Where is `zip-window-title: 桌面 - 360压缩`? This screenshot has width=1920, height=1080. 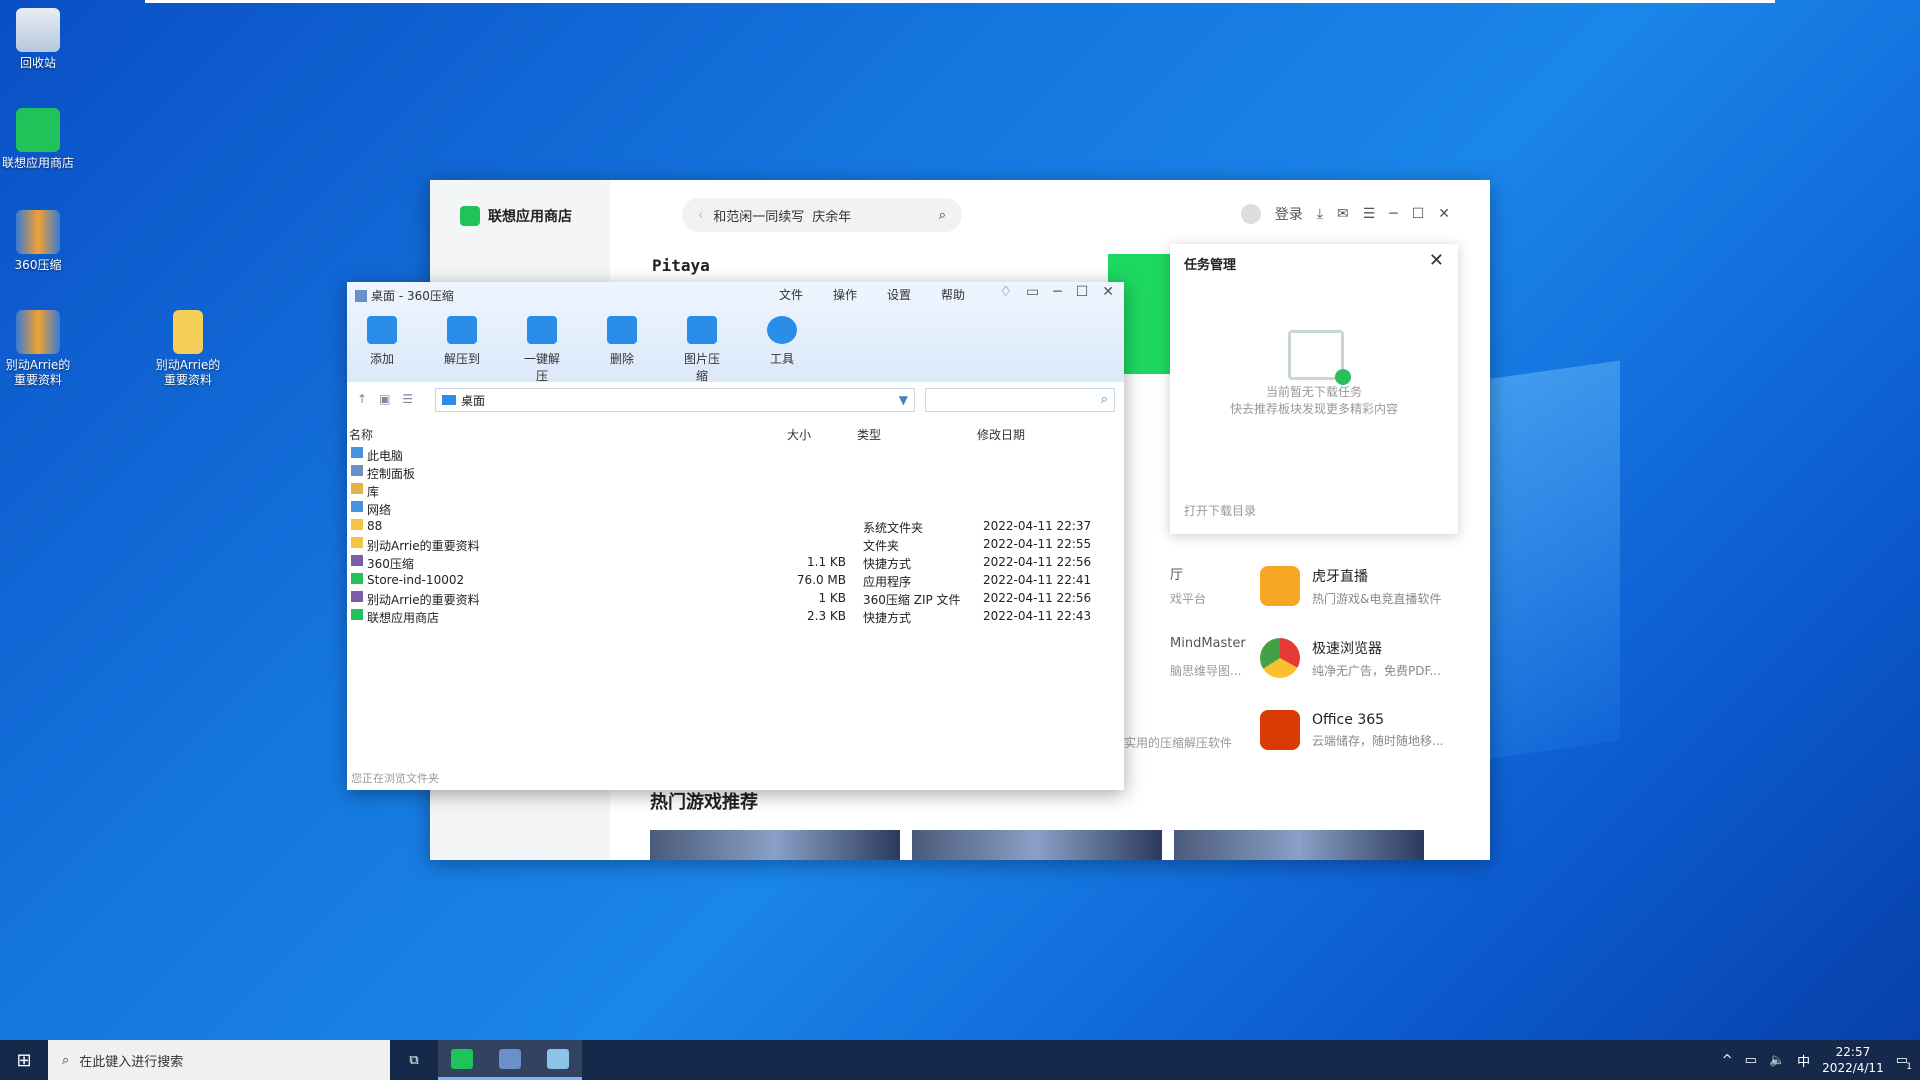
zip-window-title: 桌面 - 360压缩 is located at coordinates (404, 295).